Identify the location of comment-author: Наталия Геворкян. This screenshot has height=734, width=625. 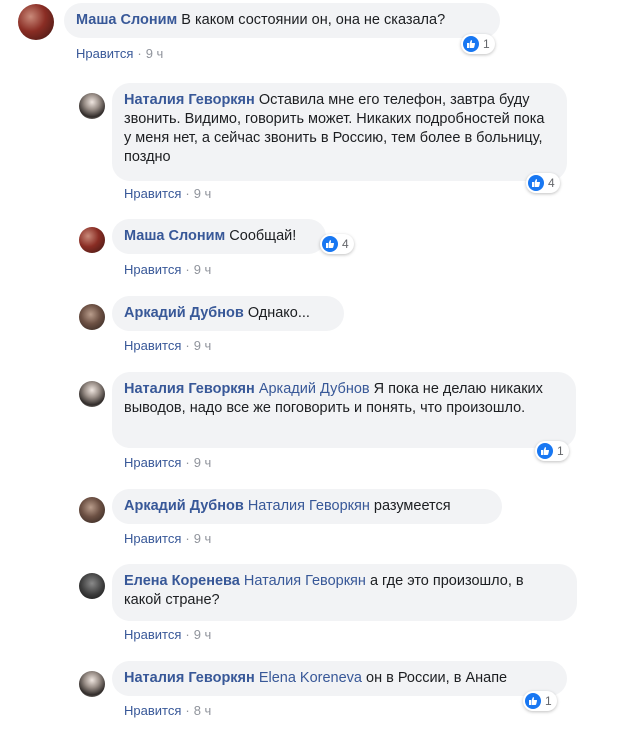
(189, 678).